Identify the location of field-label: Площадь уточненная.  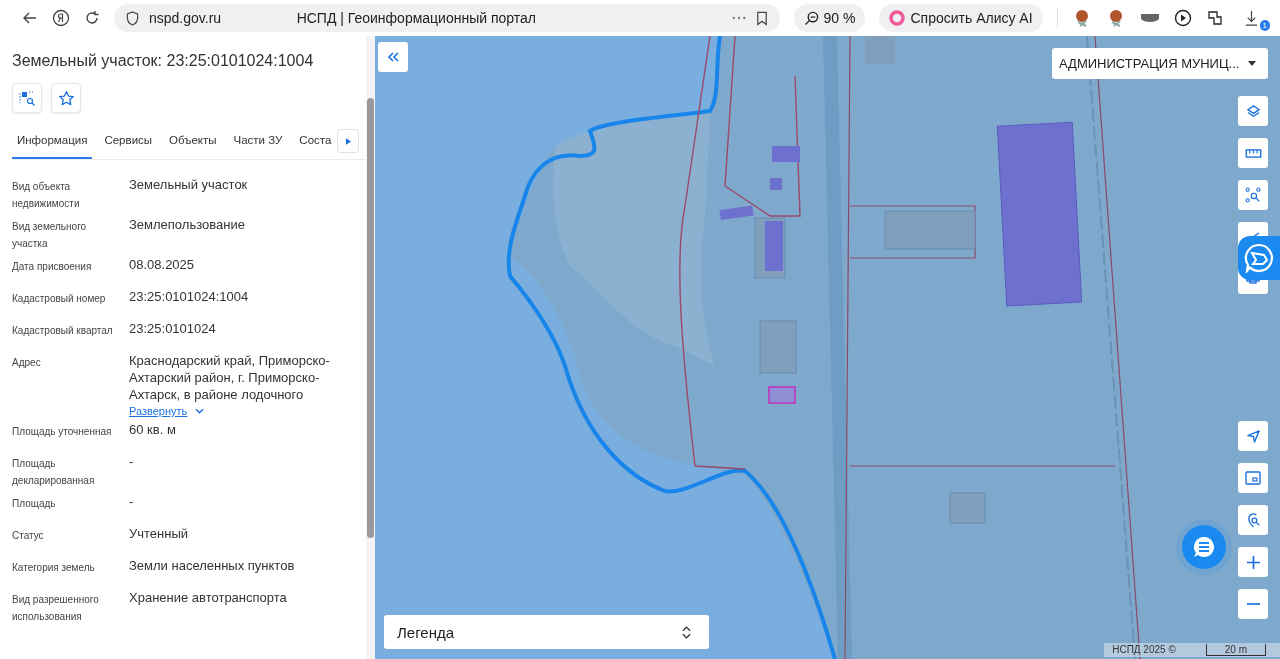
(62, 432).